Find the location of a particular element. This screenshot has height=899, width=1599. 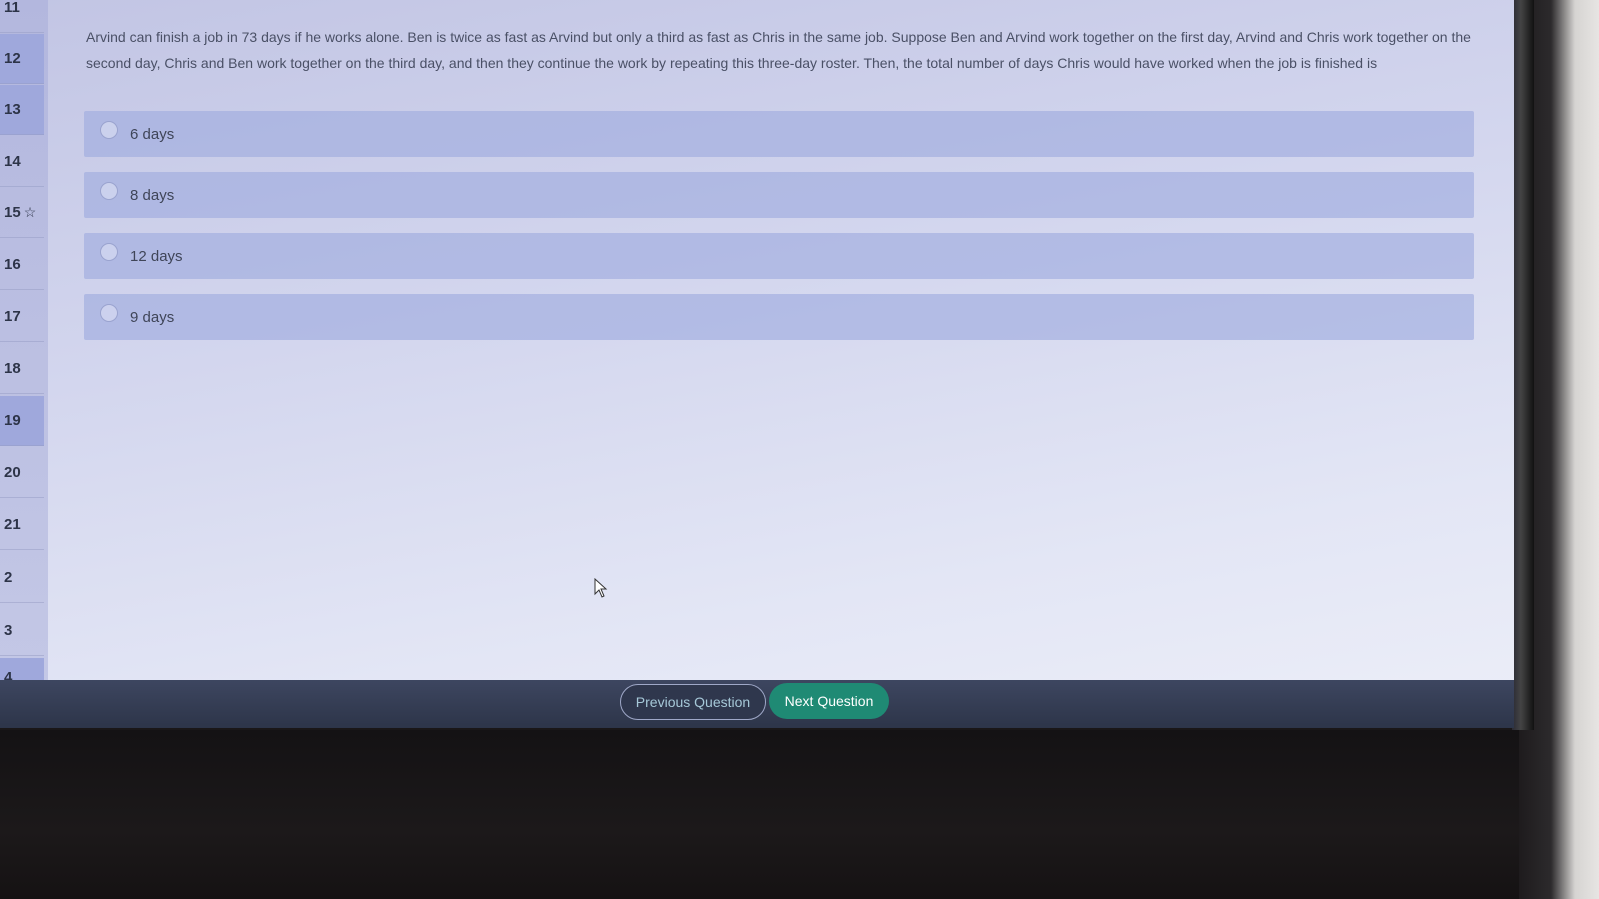

answer-option-label: 8 days is located at coordinates (152, 195).